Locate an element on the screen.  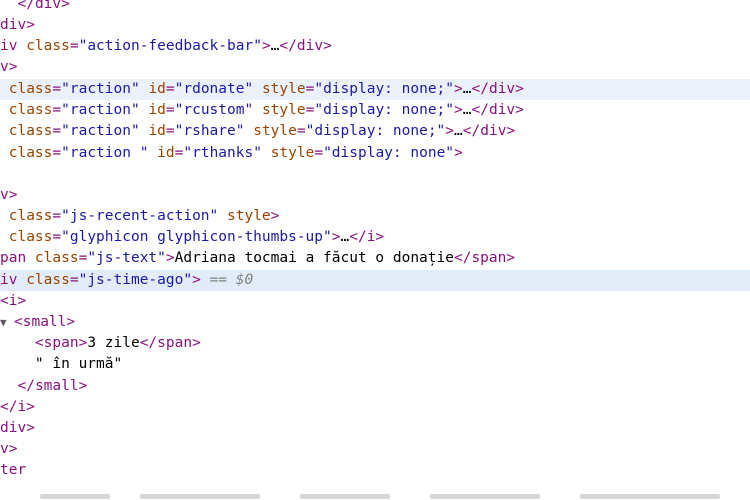
code-token: ter is located at coordinates (13, 470).